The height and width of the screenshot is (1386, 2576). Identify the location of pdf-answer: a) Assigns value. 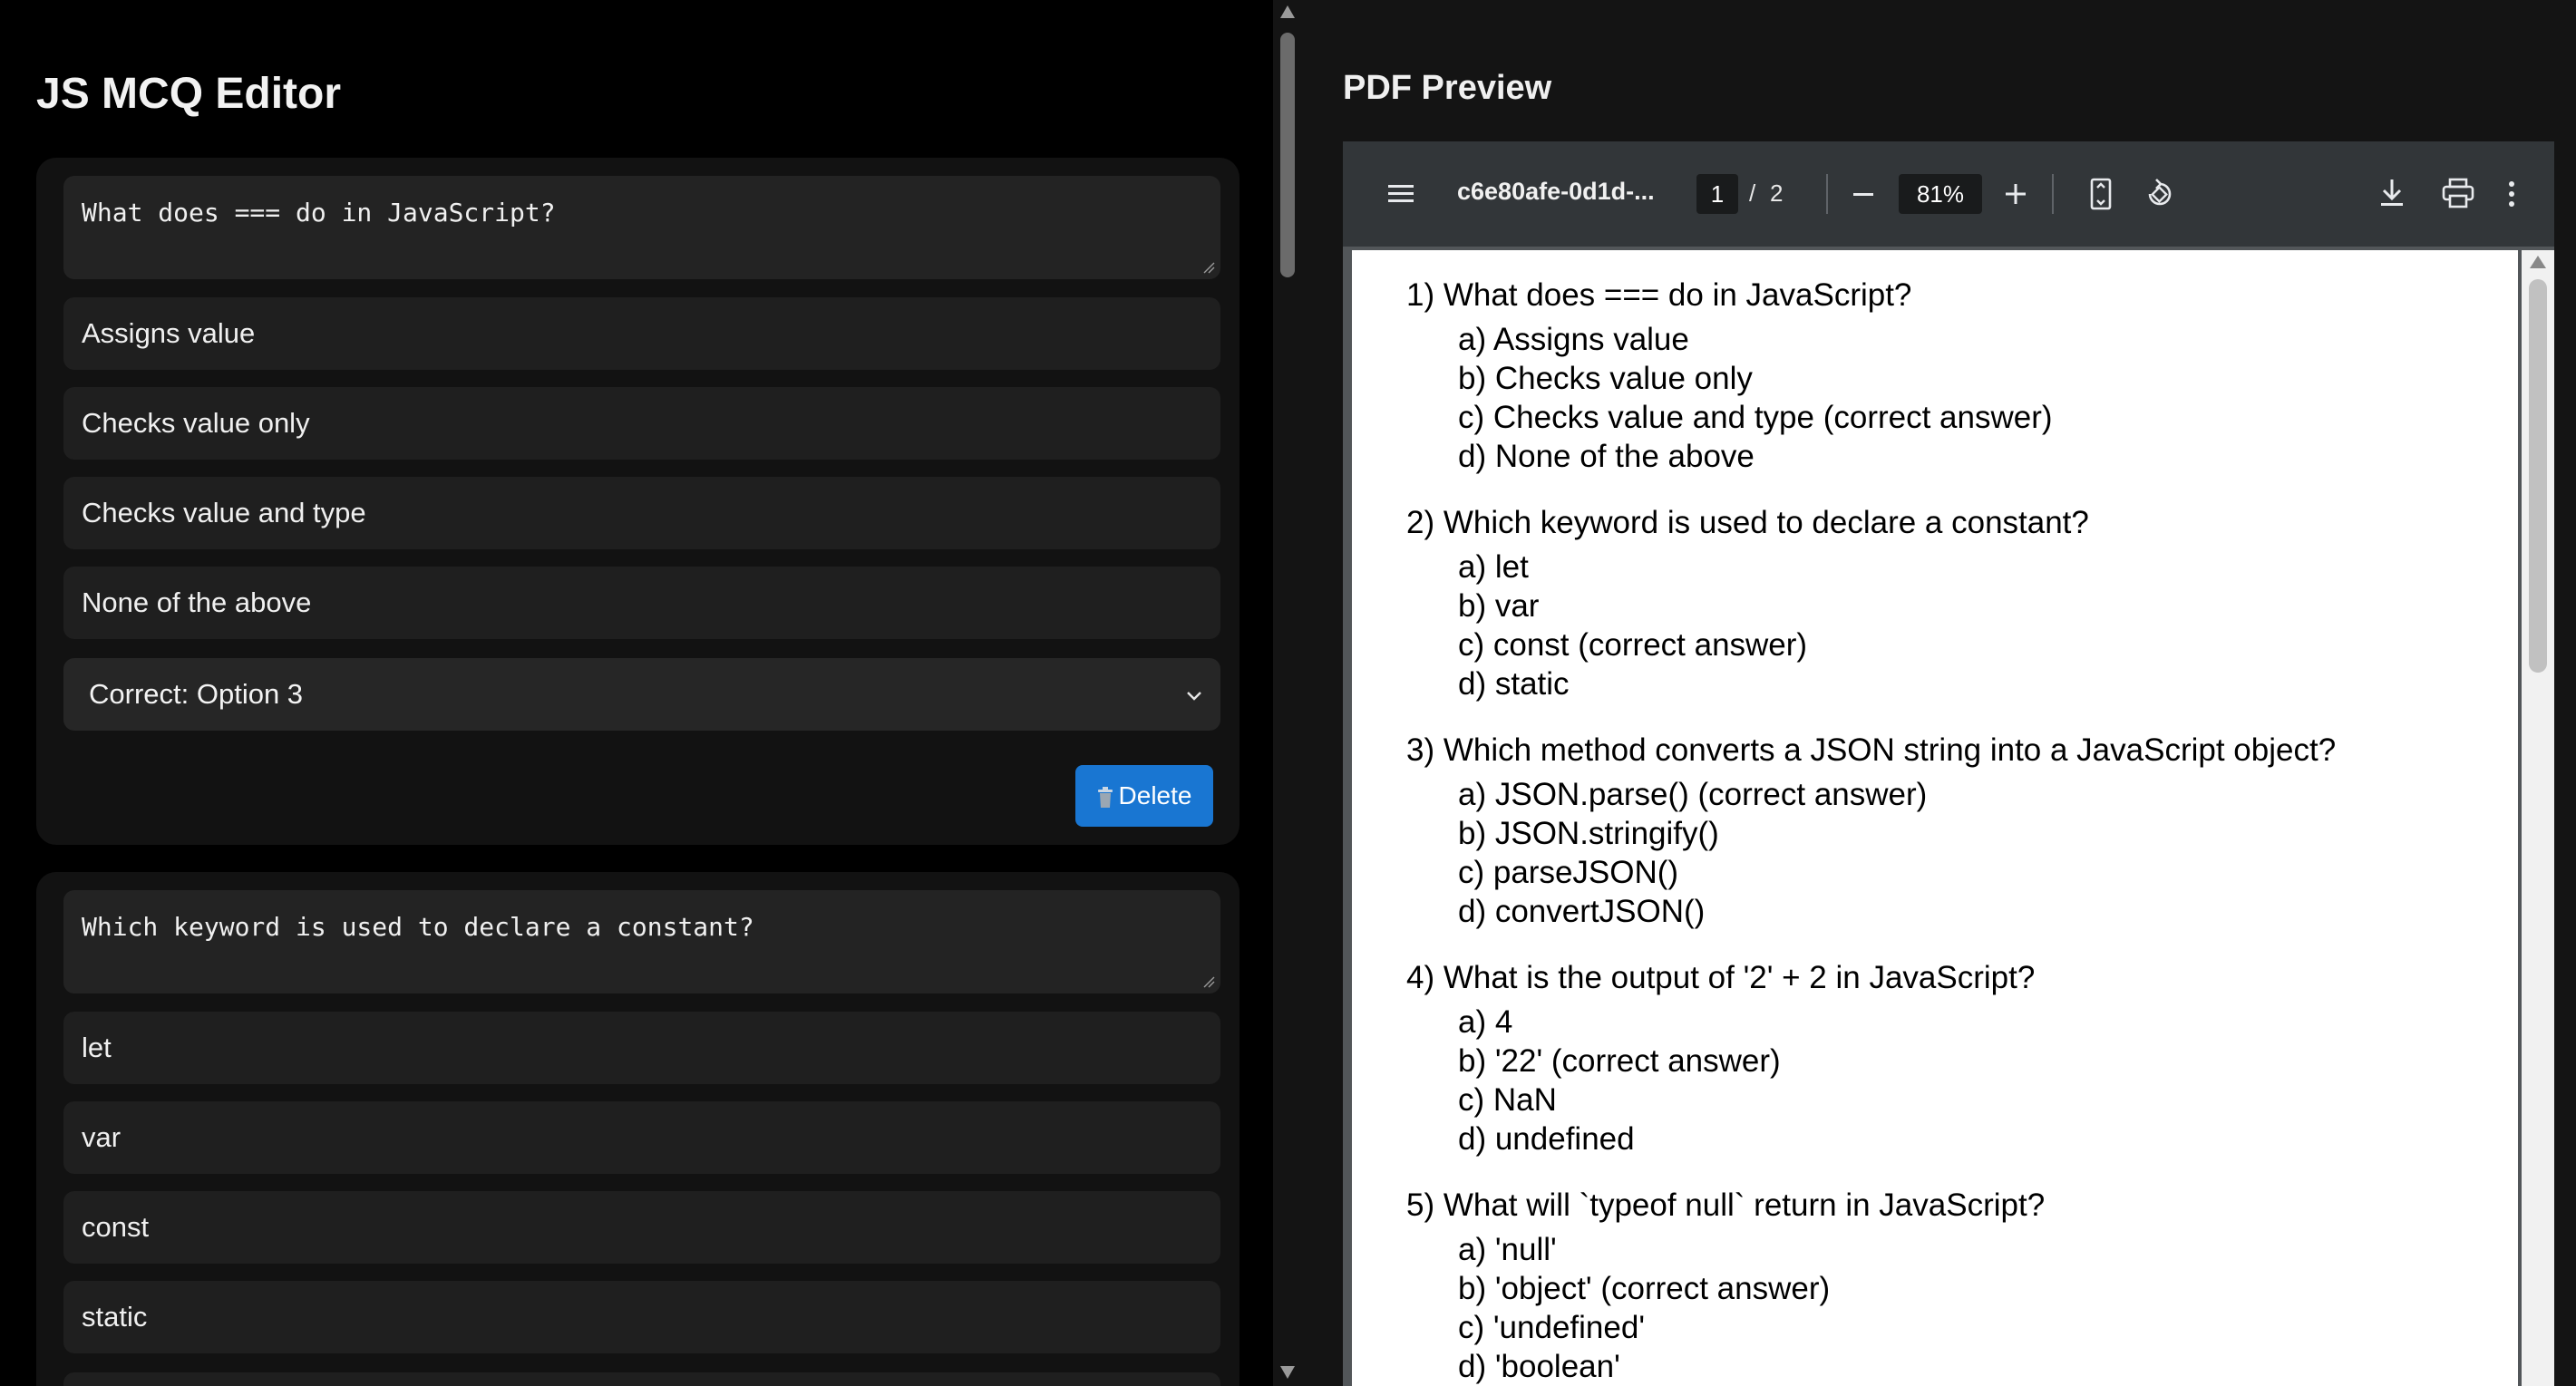
(1573, 340).